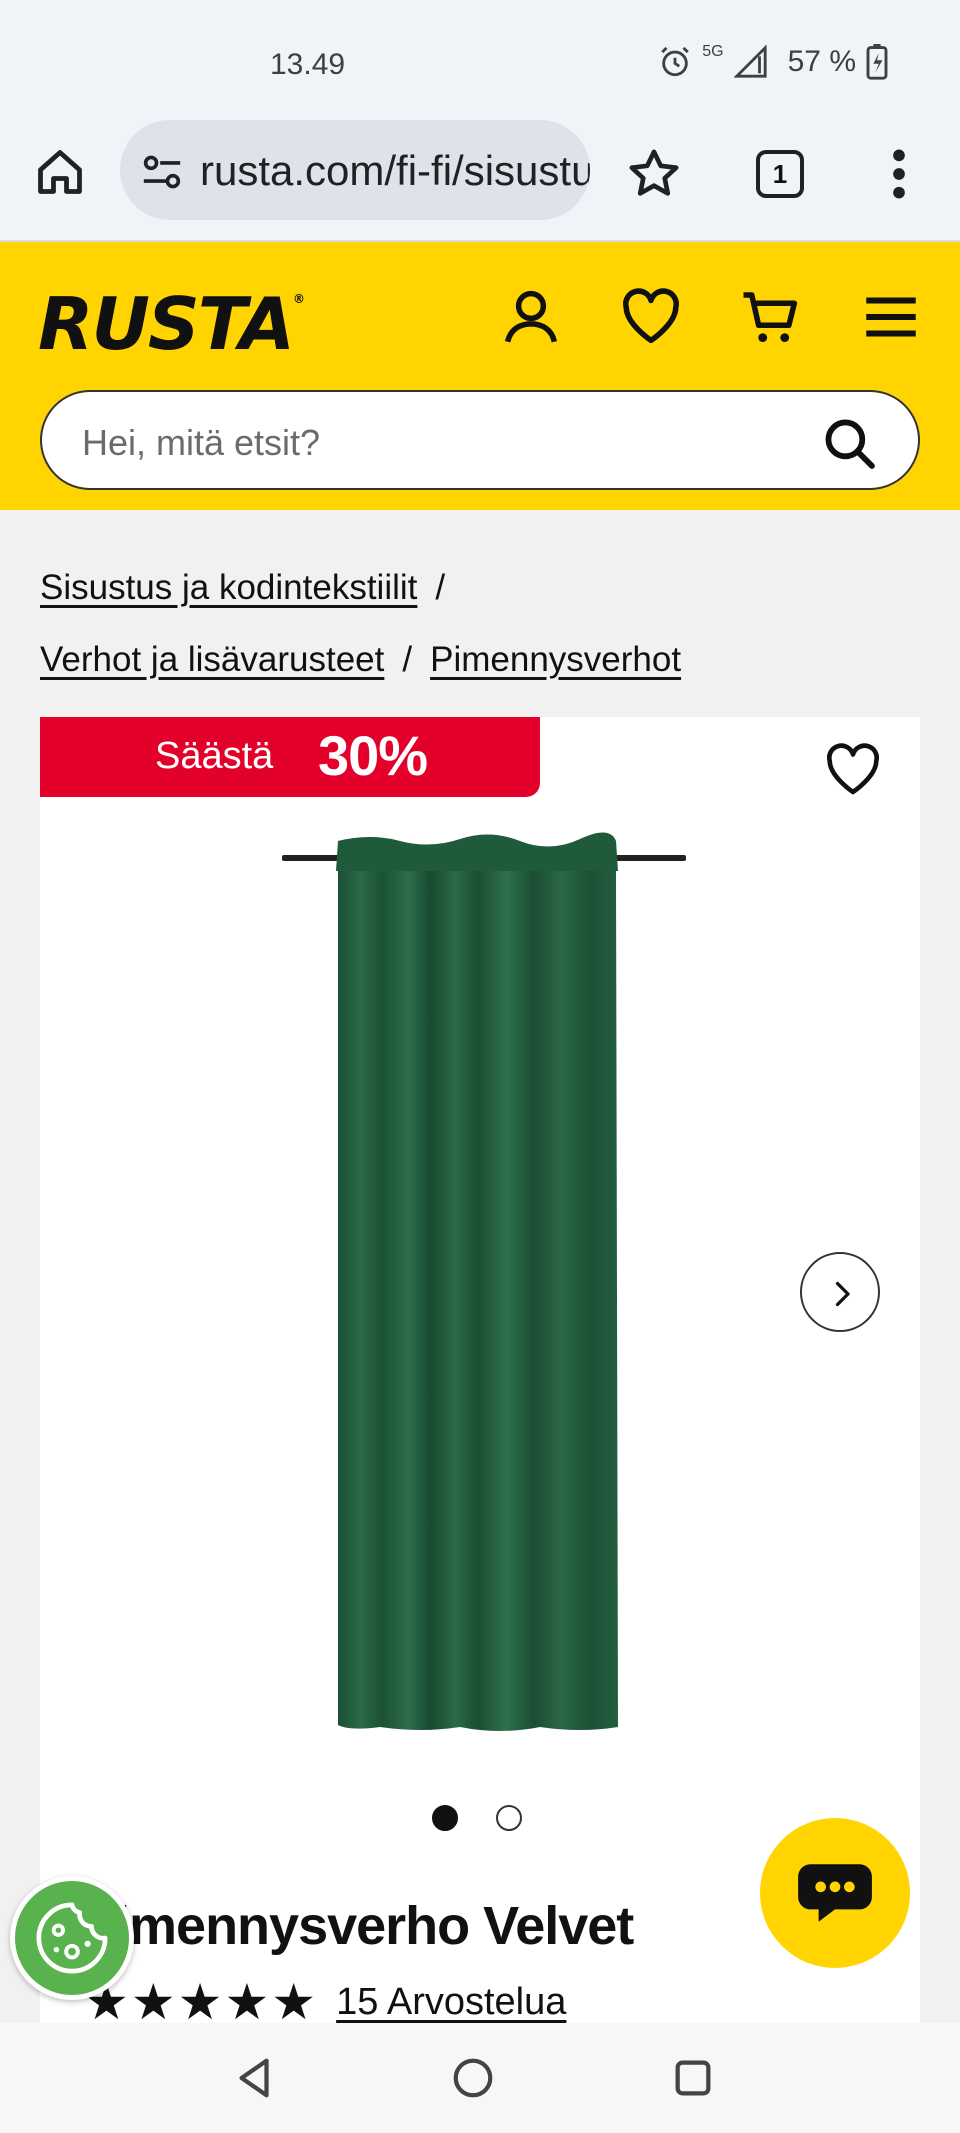  Describe the element at coordinates (357, 1926) in the screenshot. I see `product-title: Pimennysverho Velvet` at that location.